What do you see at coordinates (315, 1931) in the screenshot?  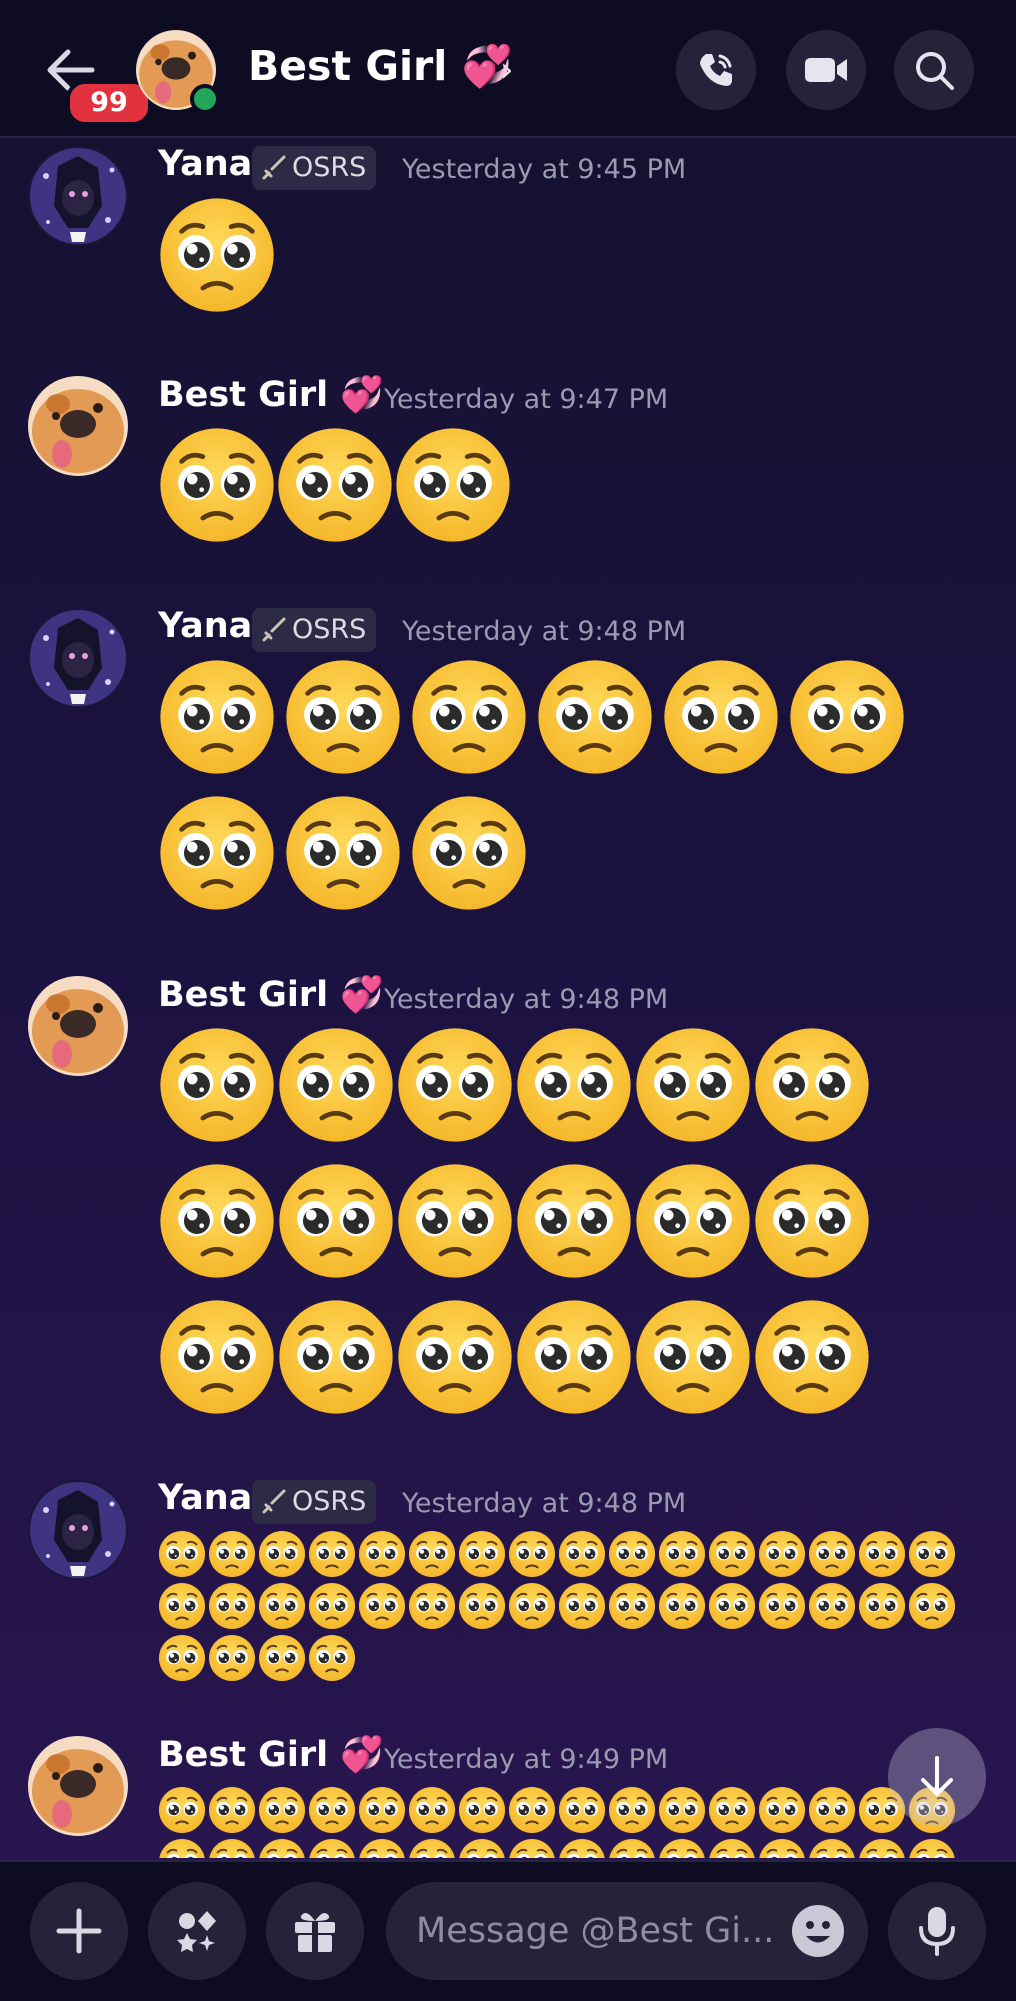 I see `gift-button` at bounding box center [315, 1931].